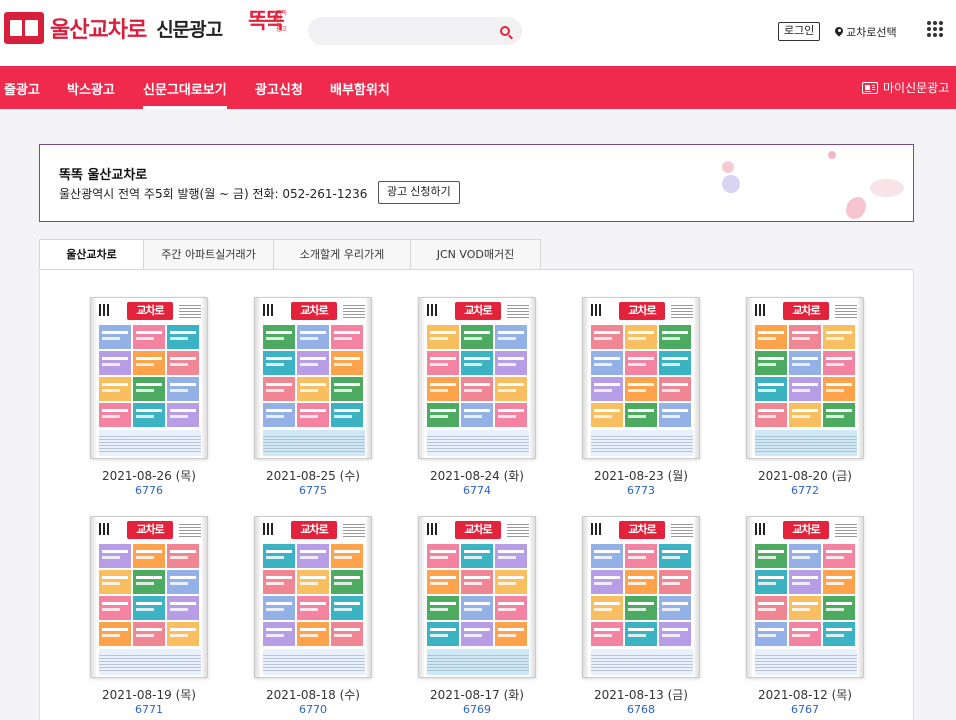  What do you see at coordinates (641, 475) in the screenshot?
I see `newspaper-date: 2021-08-23 (월)` at bounding box center [641, 475].